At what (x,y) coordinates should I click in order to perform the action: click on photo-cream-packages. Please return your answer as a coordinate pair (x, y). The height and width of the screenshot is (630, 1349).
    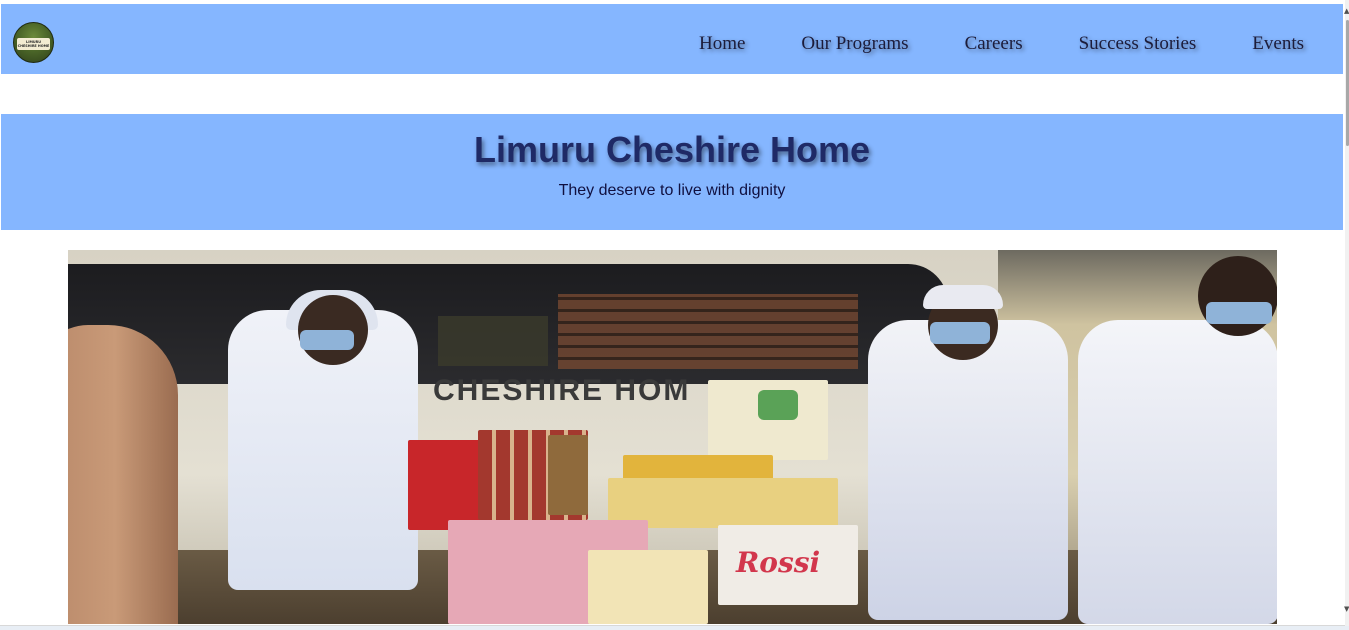
    Looking at the image, I should click on (648, 587).